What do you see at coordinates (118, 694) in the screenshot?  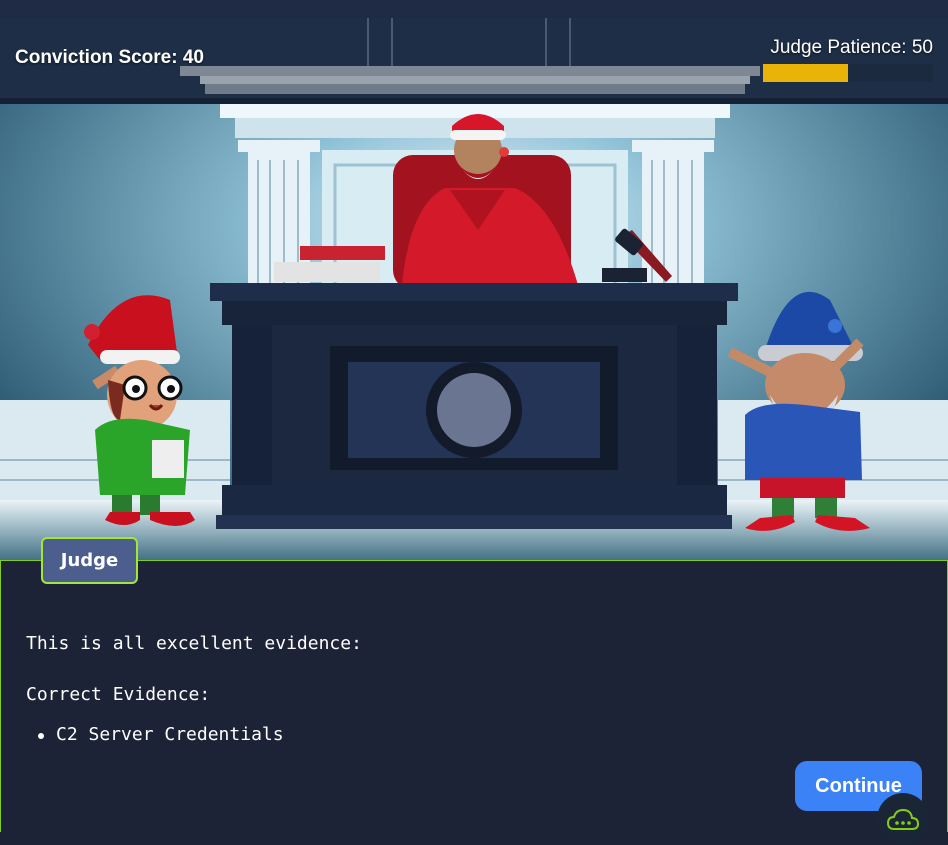 I see `dialog-line-2: Correct Evidence:` at bounding box center [118, 694].